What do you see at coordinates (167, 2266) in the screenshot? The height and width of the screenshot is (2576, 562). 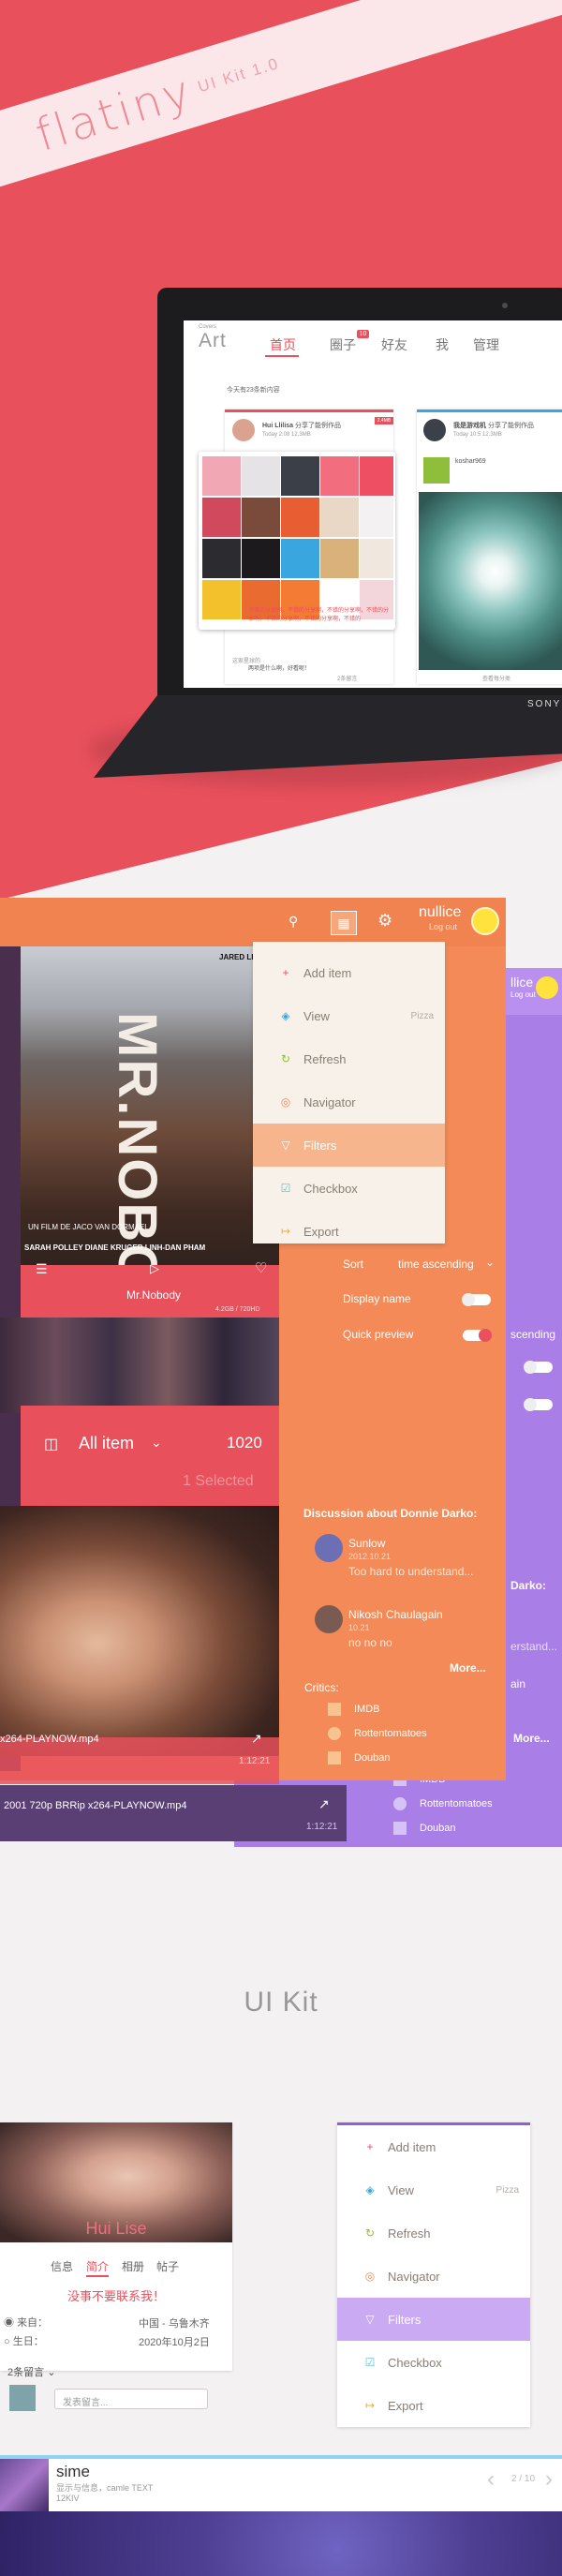 I see `tab-posts: 帖子` at bounding box center [167, 2266].